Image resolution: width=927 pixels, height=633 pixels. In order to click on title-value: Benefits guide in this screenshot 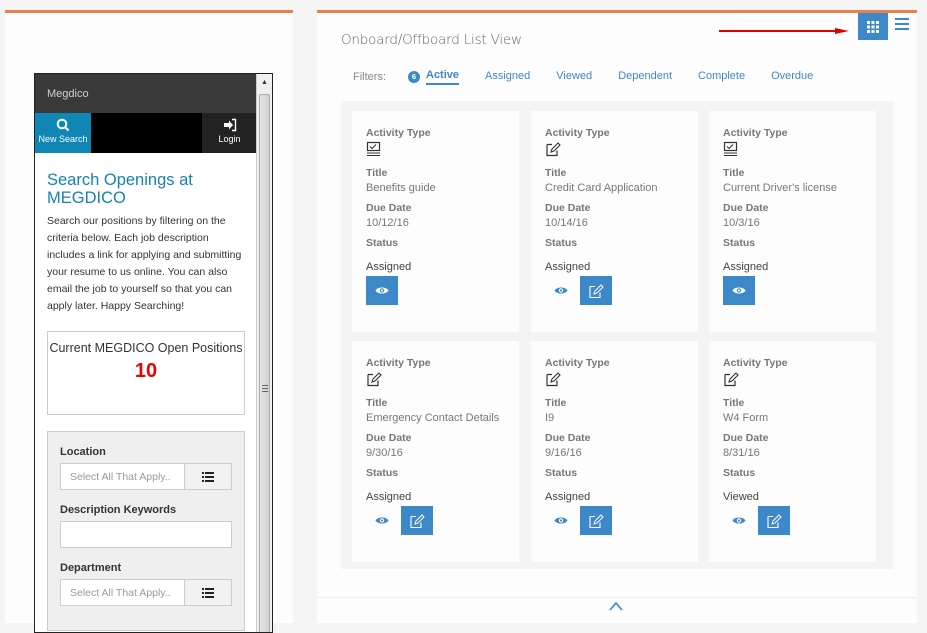, I will do `click(401, 188)`.